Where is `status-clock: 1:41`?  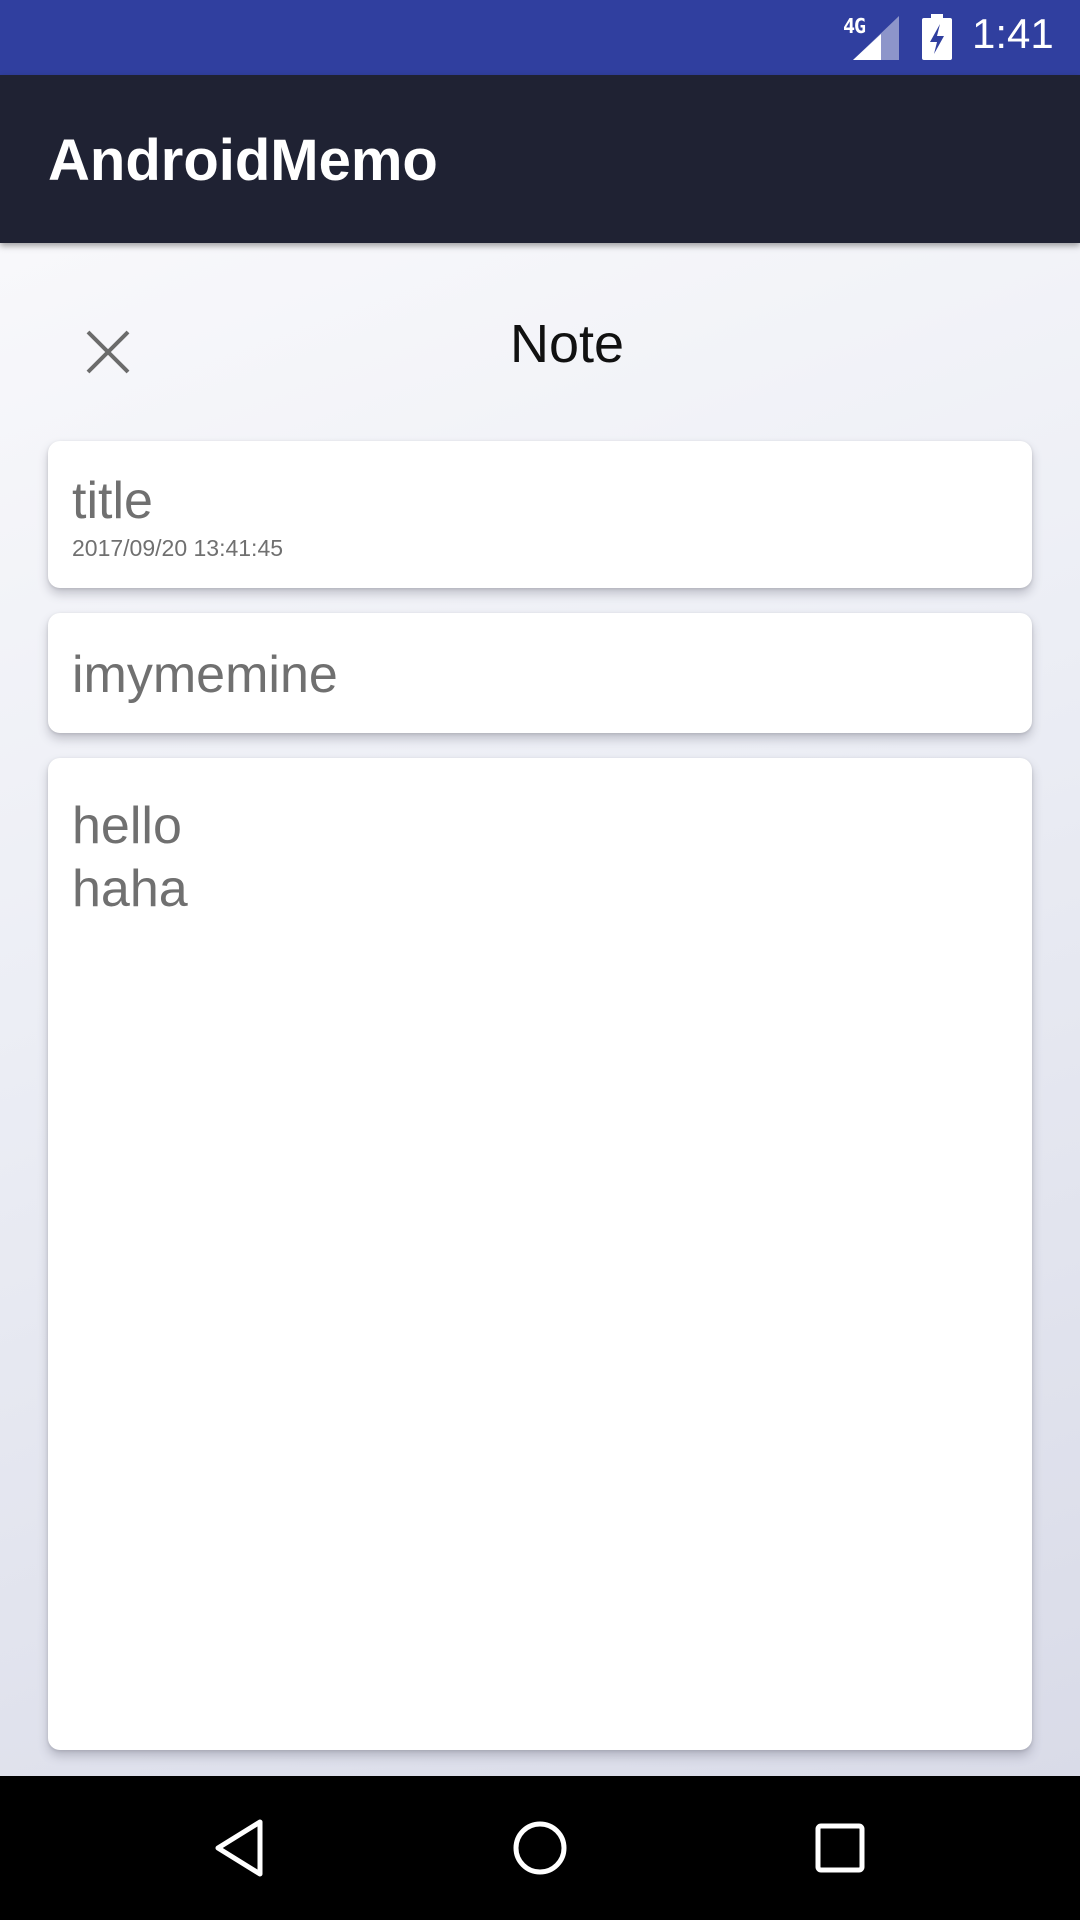
status-clock: 1:41 is located at coordinates (1013, 33).